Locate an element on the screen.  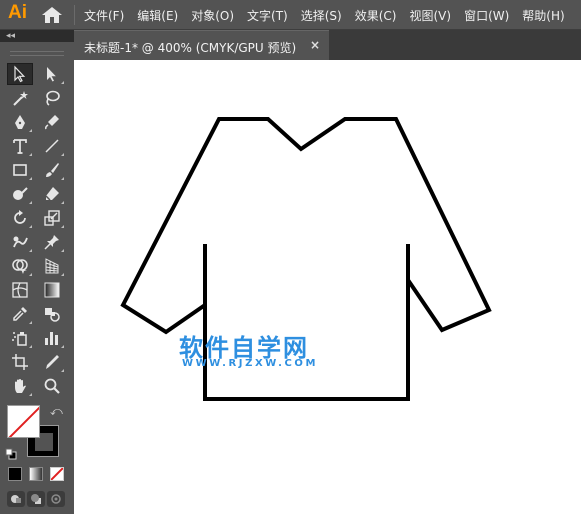
magic-wand-icon is located at coordinates (20, 98).